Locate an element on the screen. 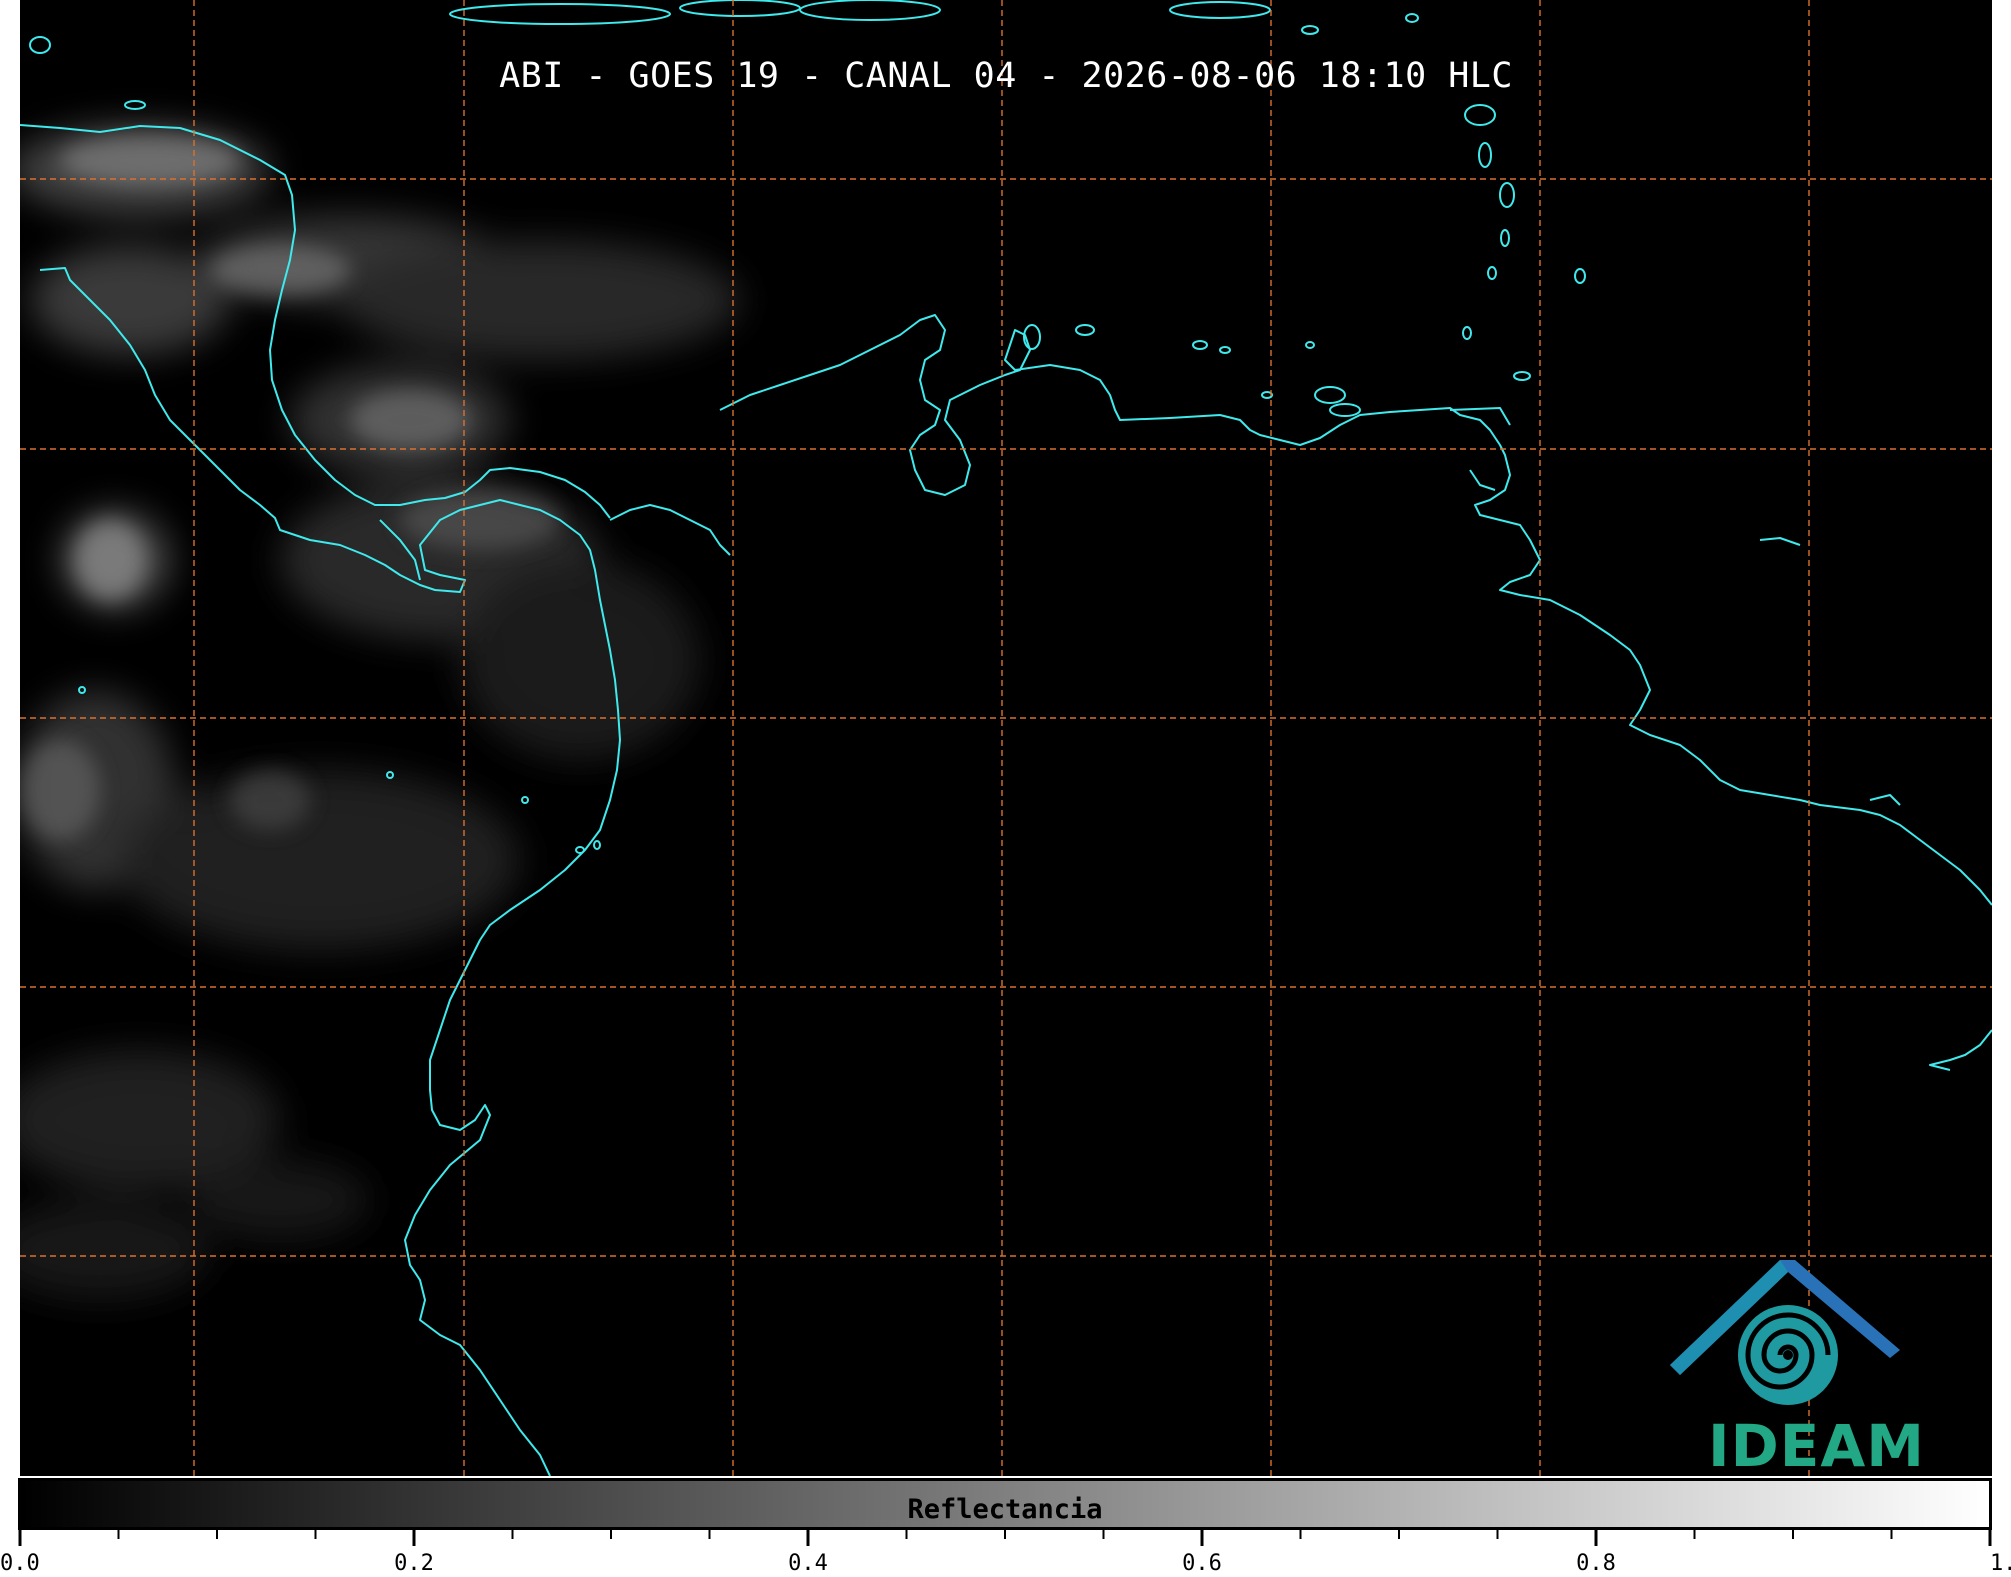  colorbar-tick-label: 0.0 is located at coordinates (20, 1563).